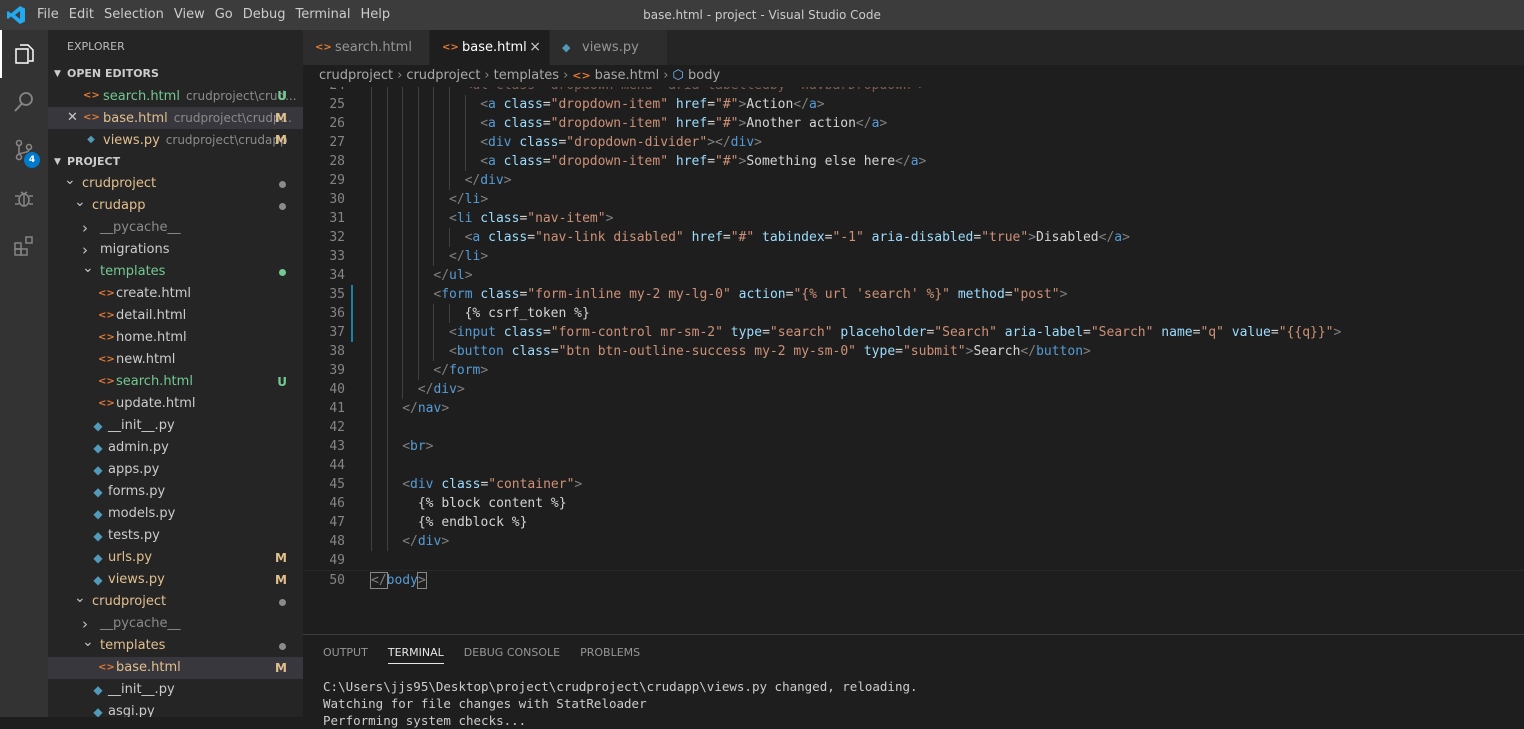 The image size is (1524, 729). What do you see at coordinates (175, 74) in the screenshot?
I see `open-editors-header: ▼ OPEN EDITORS` at bounding box center [175, 74].